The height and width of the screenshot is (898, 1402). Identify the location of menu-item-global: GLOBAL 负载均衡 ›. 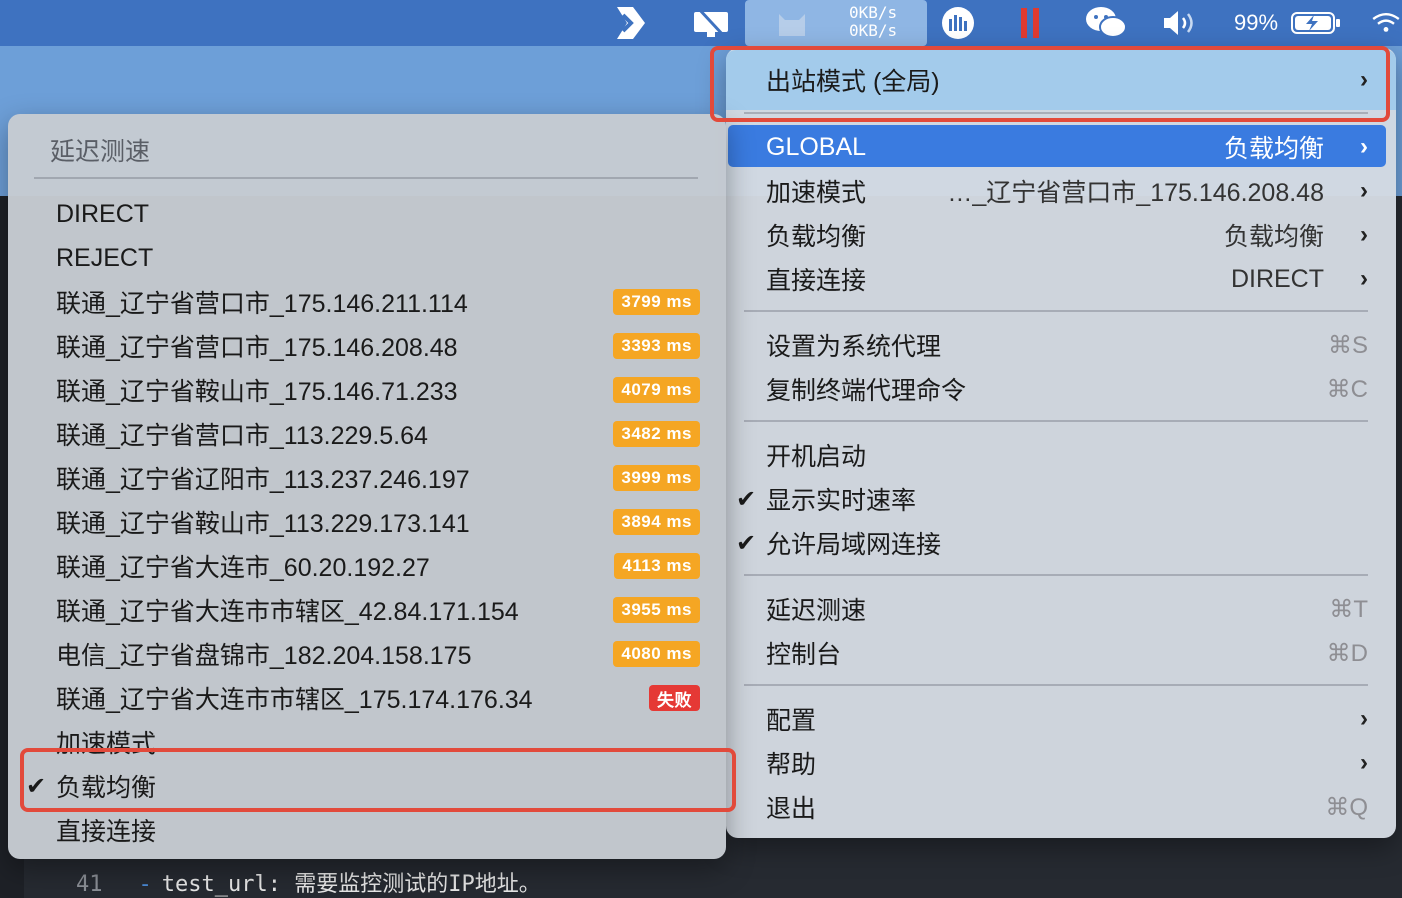
(1061, 147).